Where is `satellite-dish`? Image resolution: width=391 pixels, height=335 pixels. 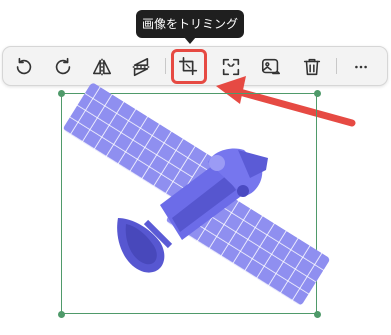
satellite-dish is located at coordinates (145, 245).